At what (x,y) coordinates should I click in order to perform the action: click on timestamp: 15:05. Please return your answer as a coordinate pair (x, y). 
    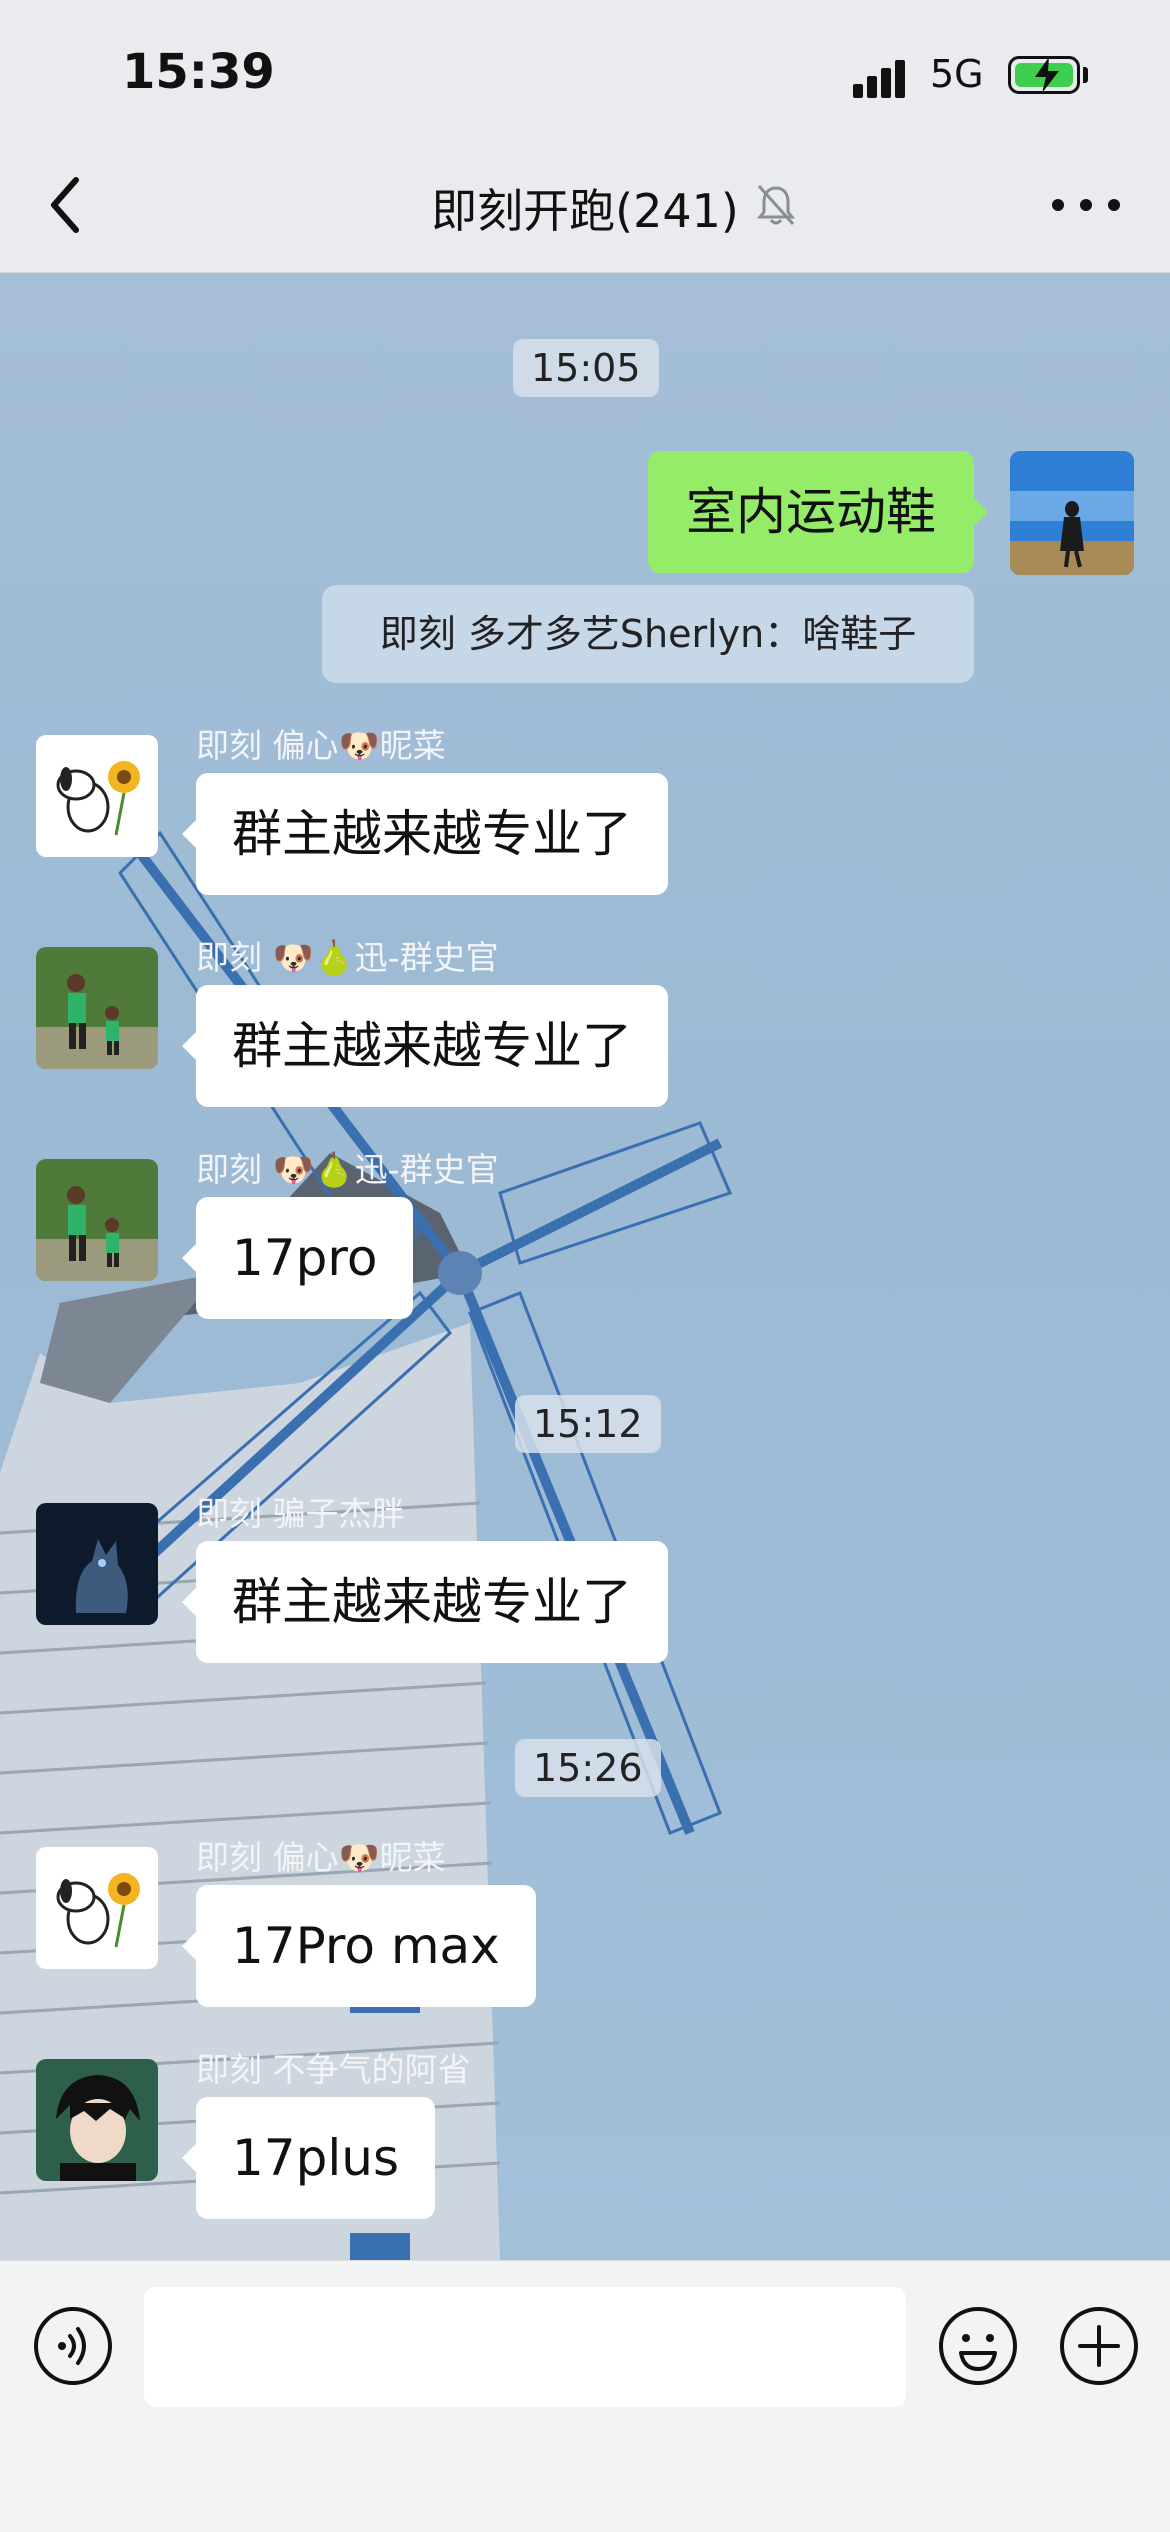
    Looking at the image, I should click on (586, 368).